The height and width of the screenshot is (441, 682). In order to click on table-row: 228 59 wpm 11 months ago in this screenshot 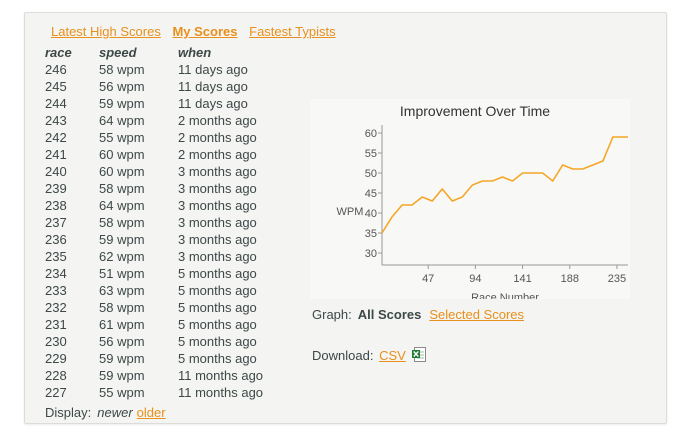, I will do `click(161, 375)`.